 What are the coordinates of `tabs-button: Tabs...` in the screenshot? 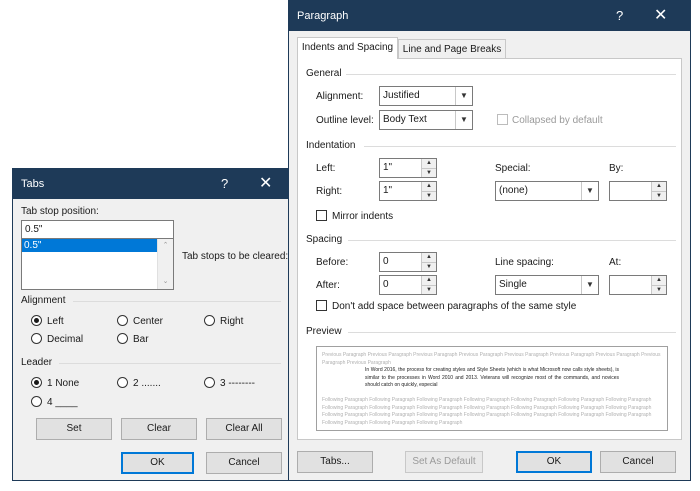 It's located at (335, 462).